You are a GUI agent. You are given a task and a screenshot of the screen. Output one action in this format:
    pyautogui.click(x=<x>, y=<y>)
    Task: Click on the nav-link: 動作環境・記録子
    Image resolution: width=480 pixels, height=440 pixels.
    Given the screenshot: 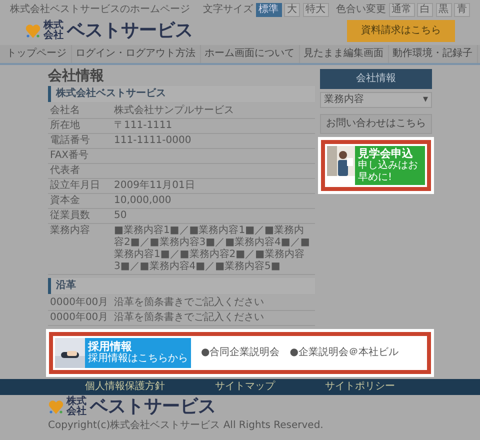 What is the action you would take?
    pyautogui.click(x=433, y=53)
    